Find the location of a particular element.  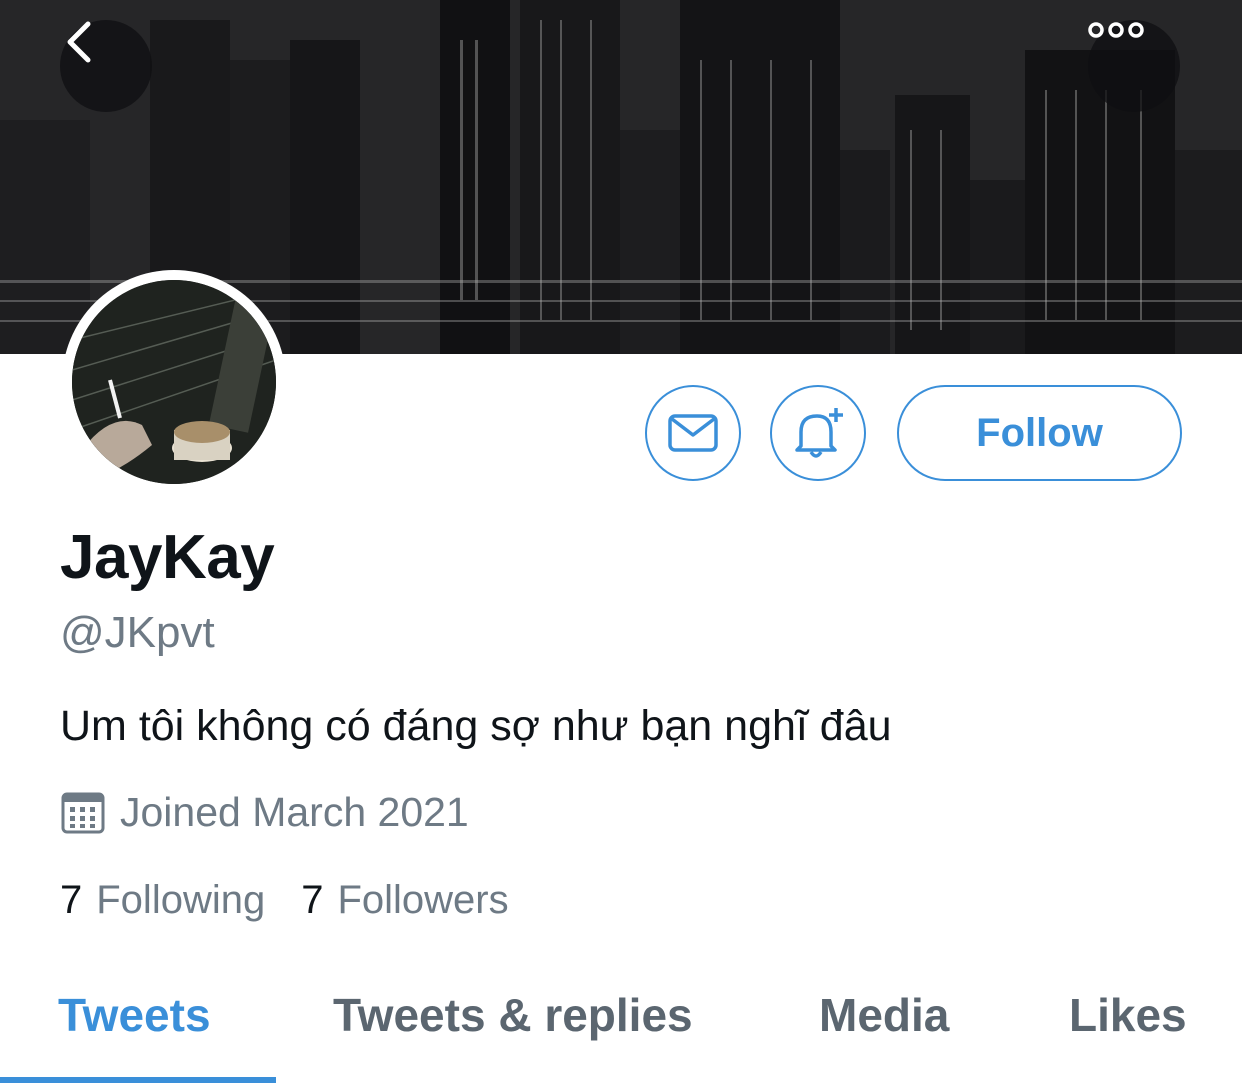

avatar-image is located at coordinates (174, 382).